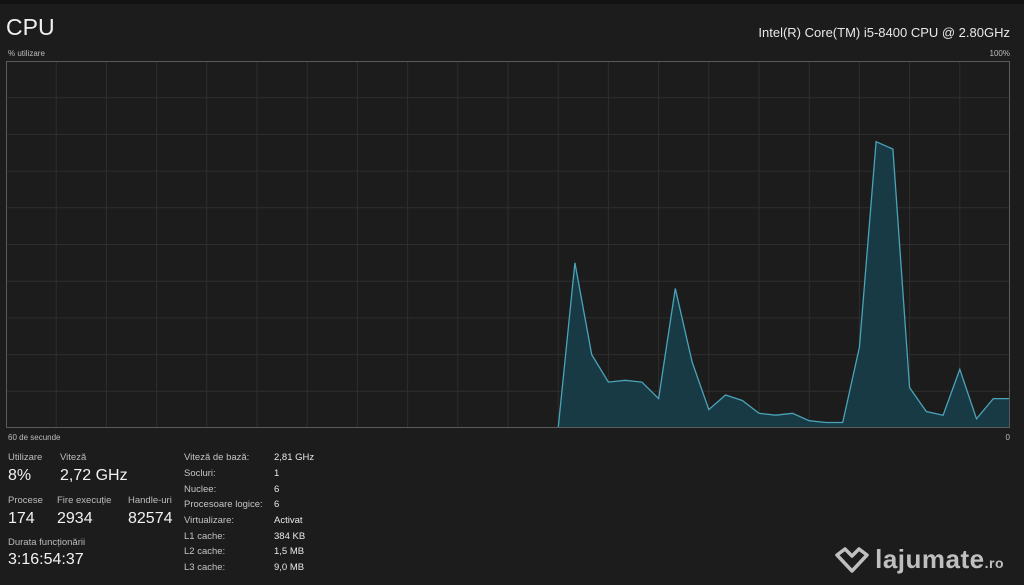 This screenshot has height=585, width=1024. I want to click on l1-cache-key: L1 cache:, so click(205, 536).